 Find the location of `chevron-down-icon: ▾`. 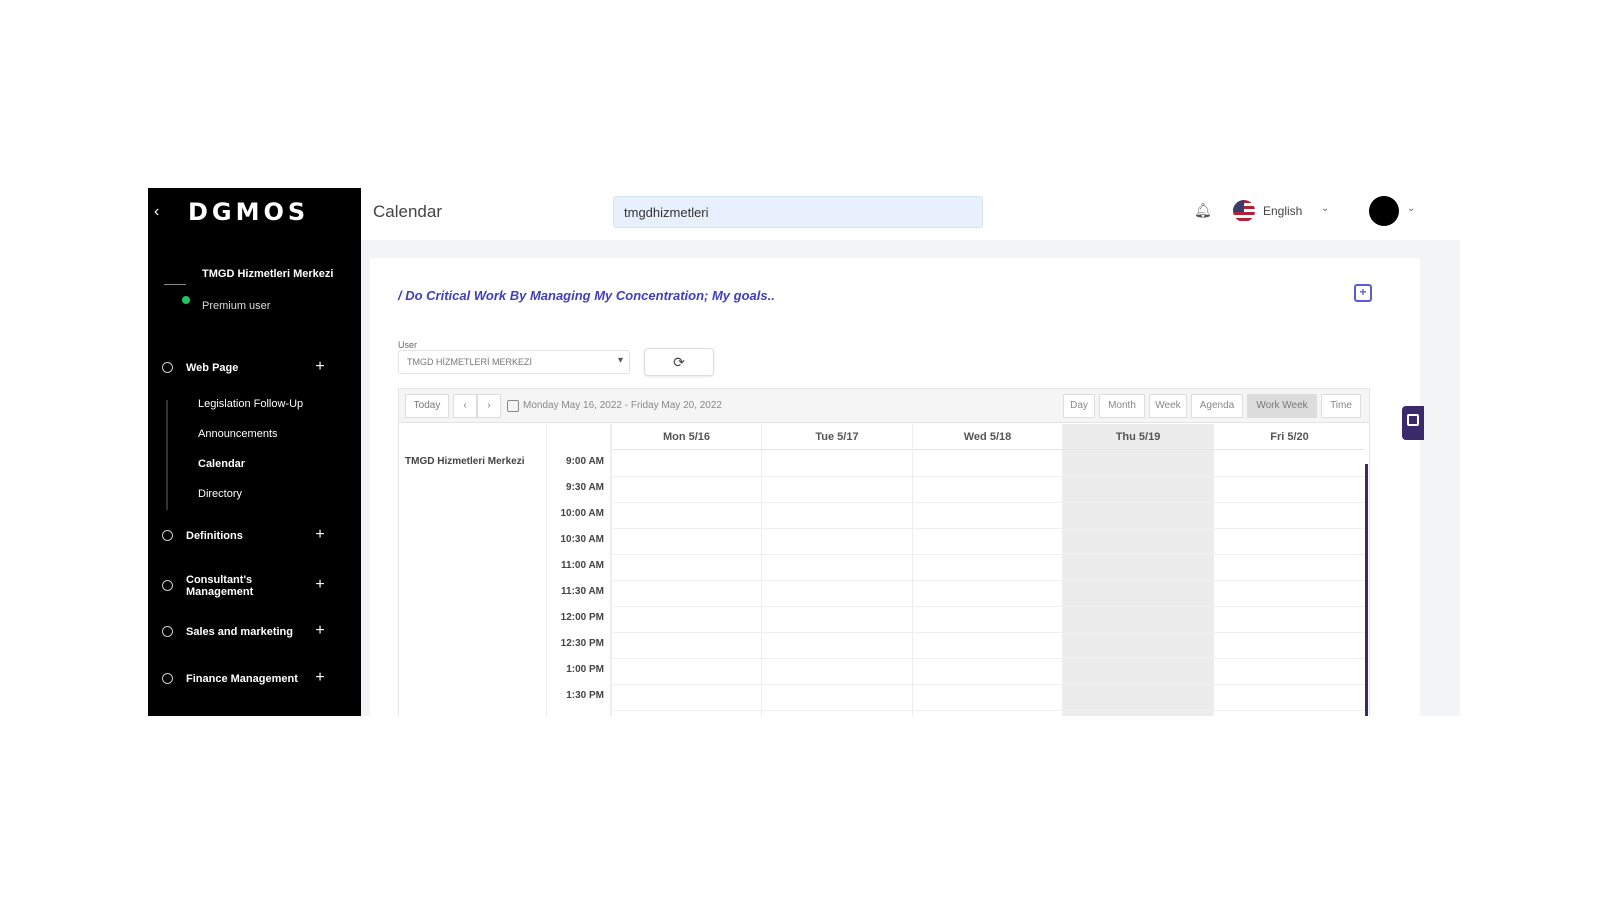

chevron-down-icon: ▾ is located at coordinates (620, 360).